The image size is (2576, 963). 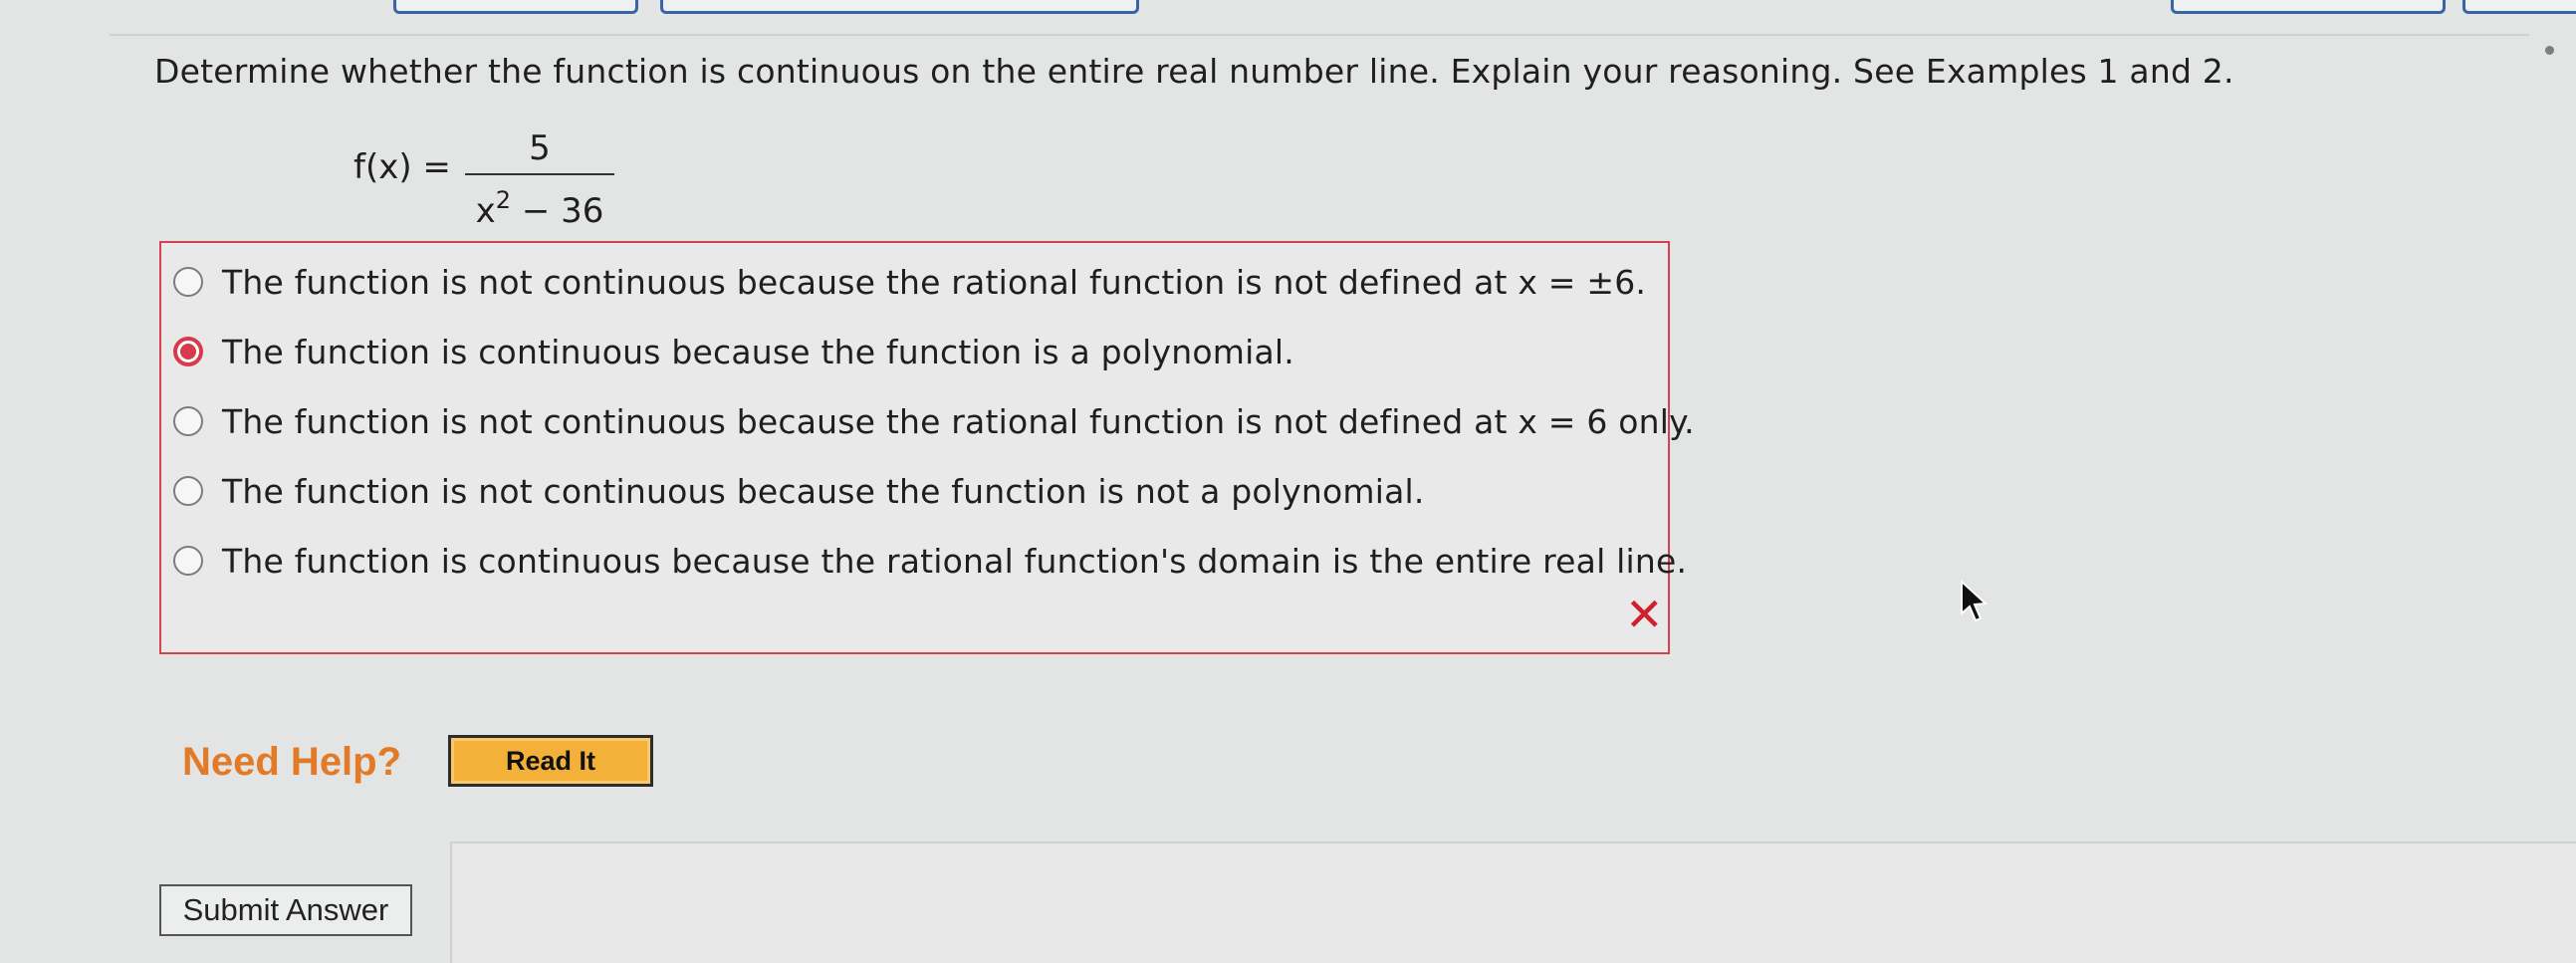 What do you see at coordinates (285, 910) in the screenshot?
I see `submit-answer-button: Submit Answer` at bounding box center [285, 910].